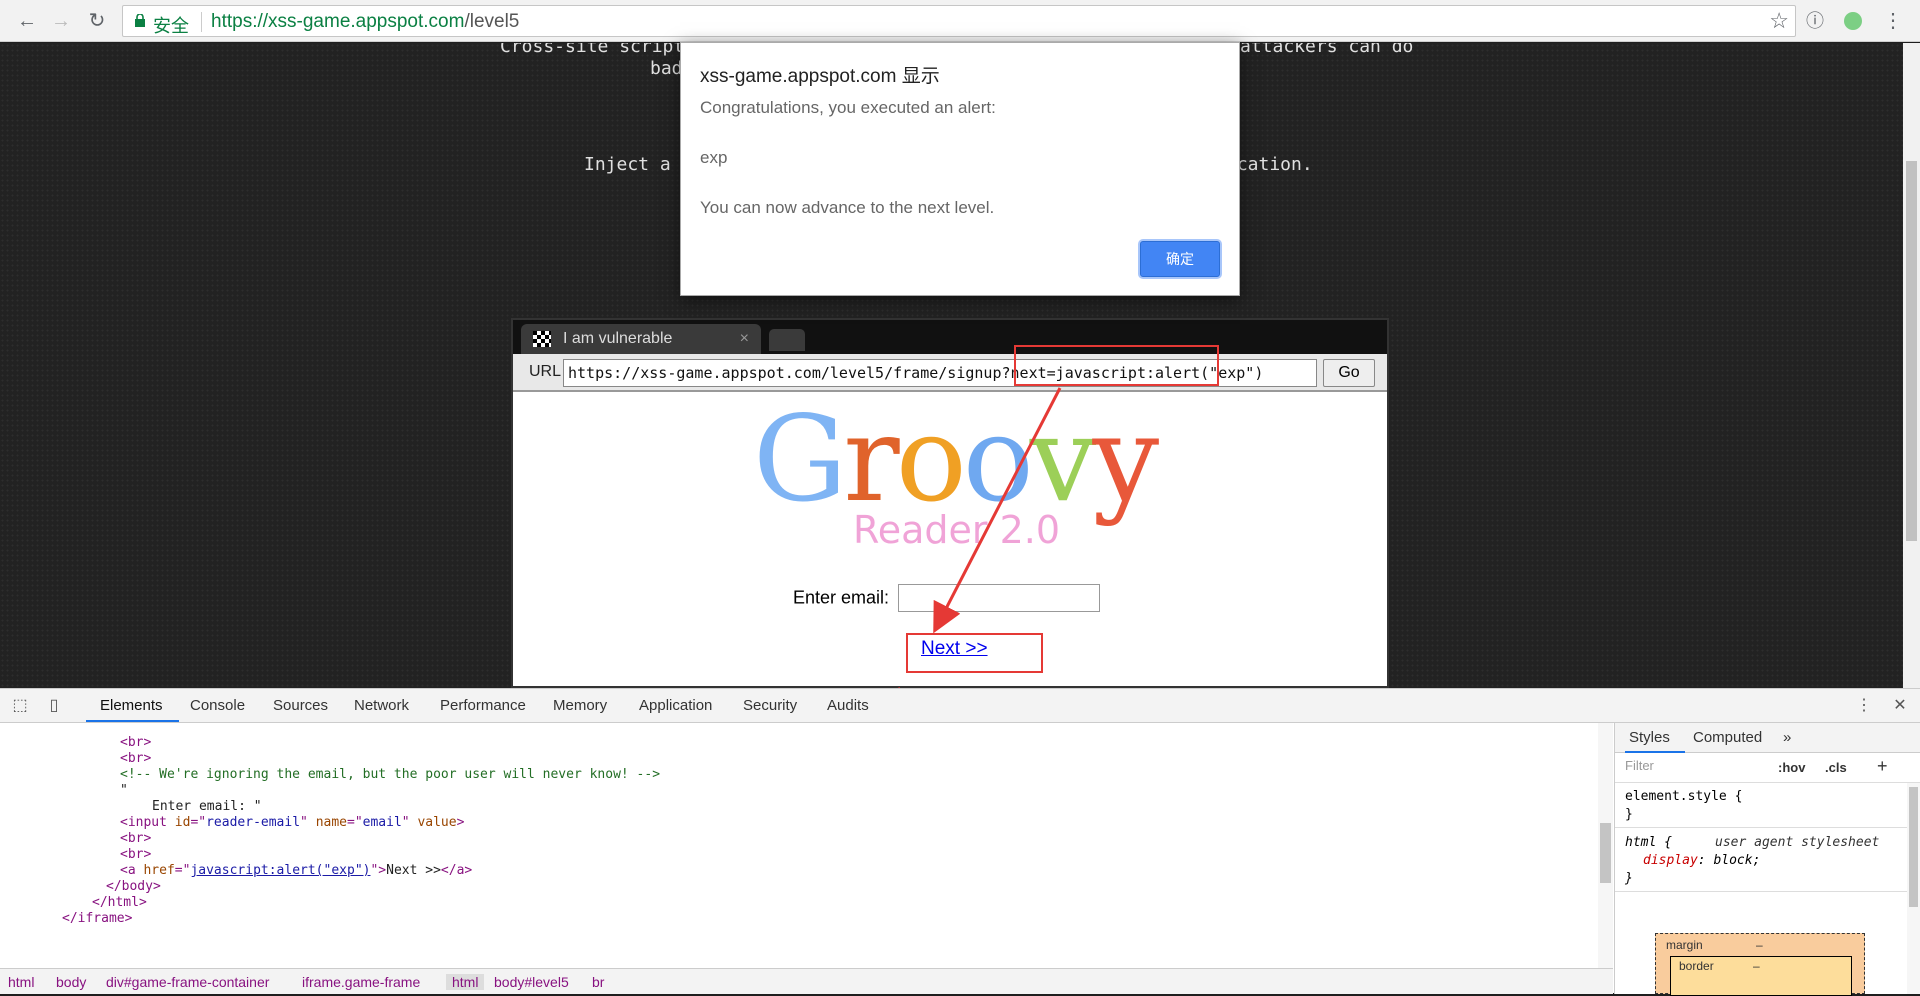 Image resolution: width=1920 pixels, height=996 pixels. What do you see at coordinates (27, 21) in the screenshot?
I see `back-icon: ←` at bounding box center [27, 21].